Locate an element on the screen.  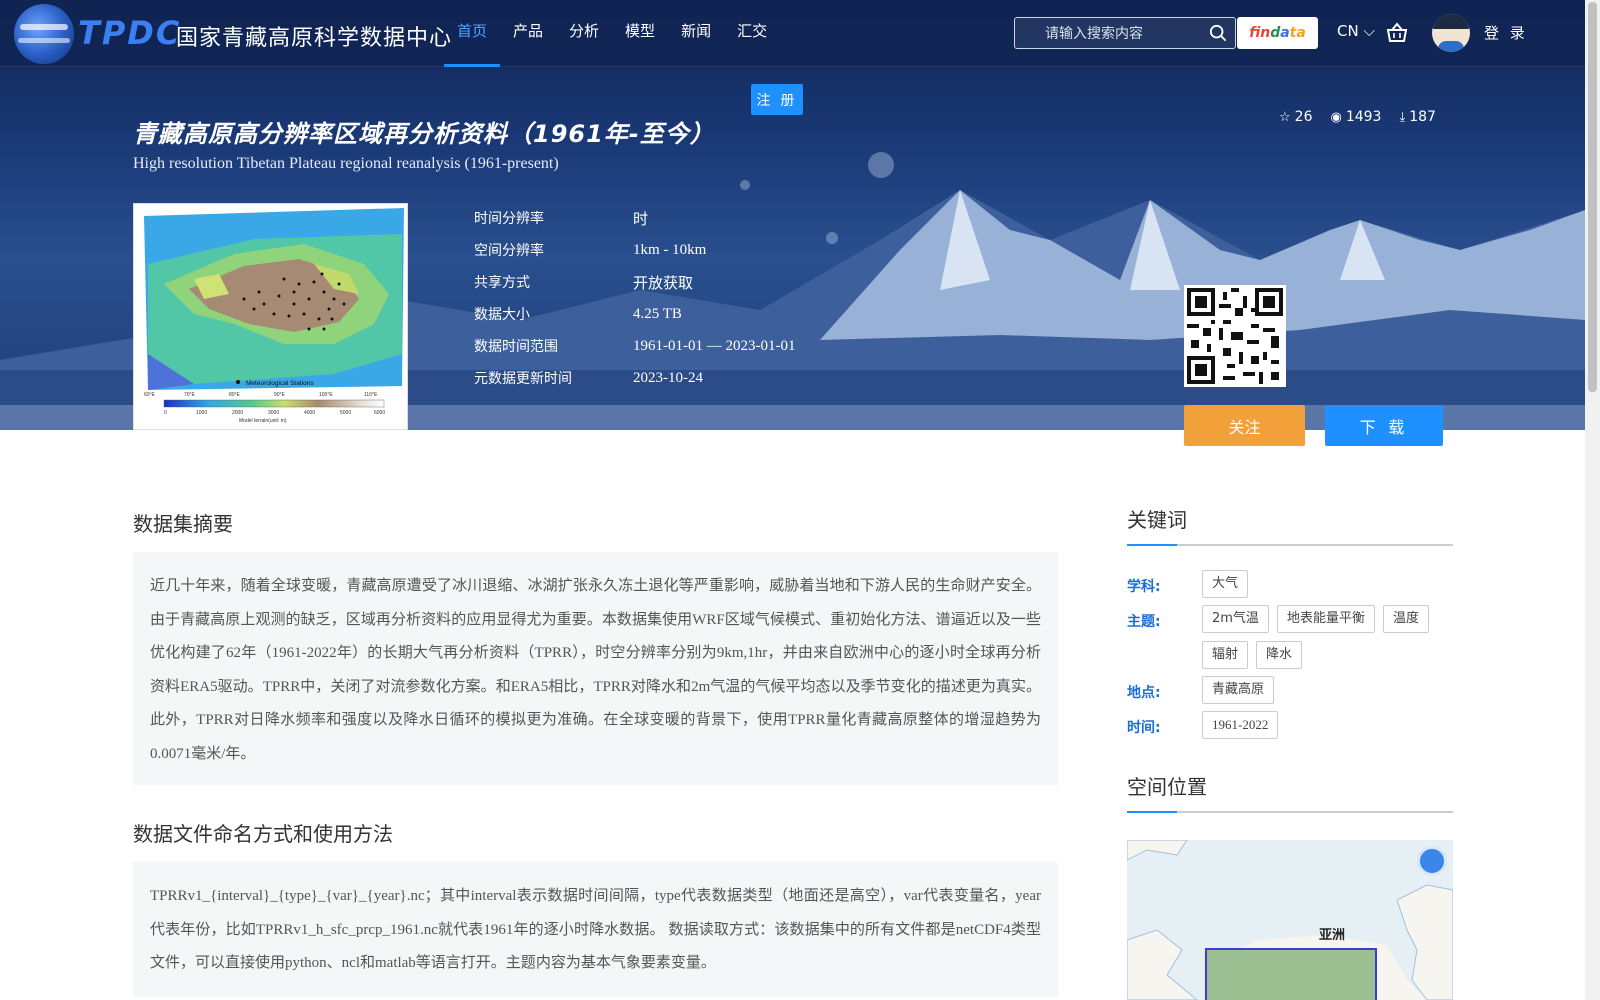
keyword-tag: 青藏高原 is located at coordinates (1238, 690).